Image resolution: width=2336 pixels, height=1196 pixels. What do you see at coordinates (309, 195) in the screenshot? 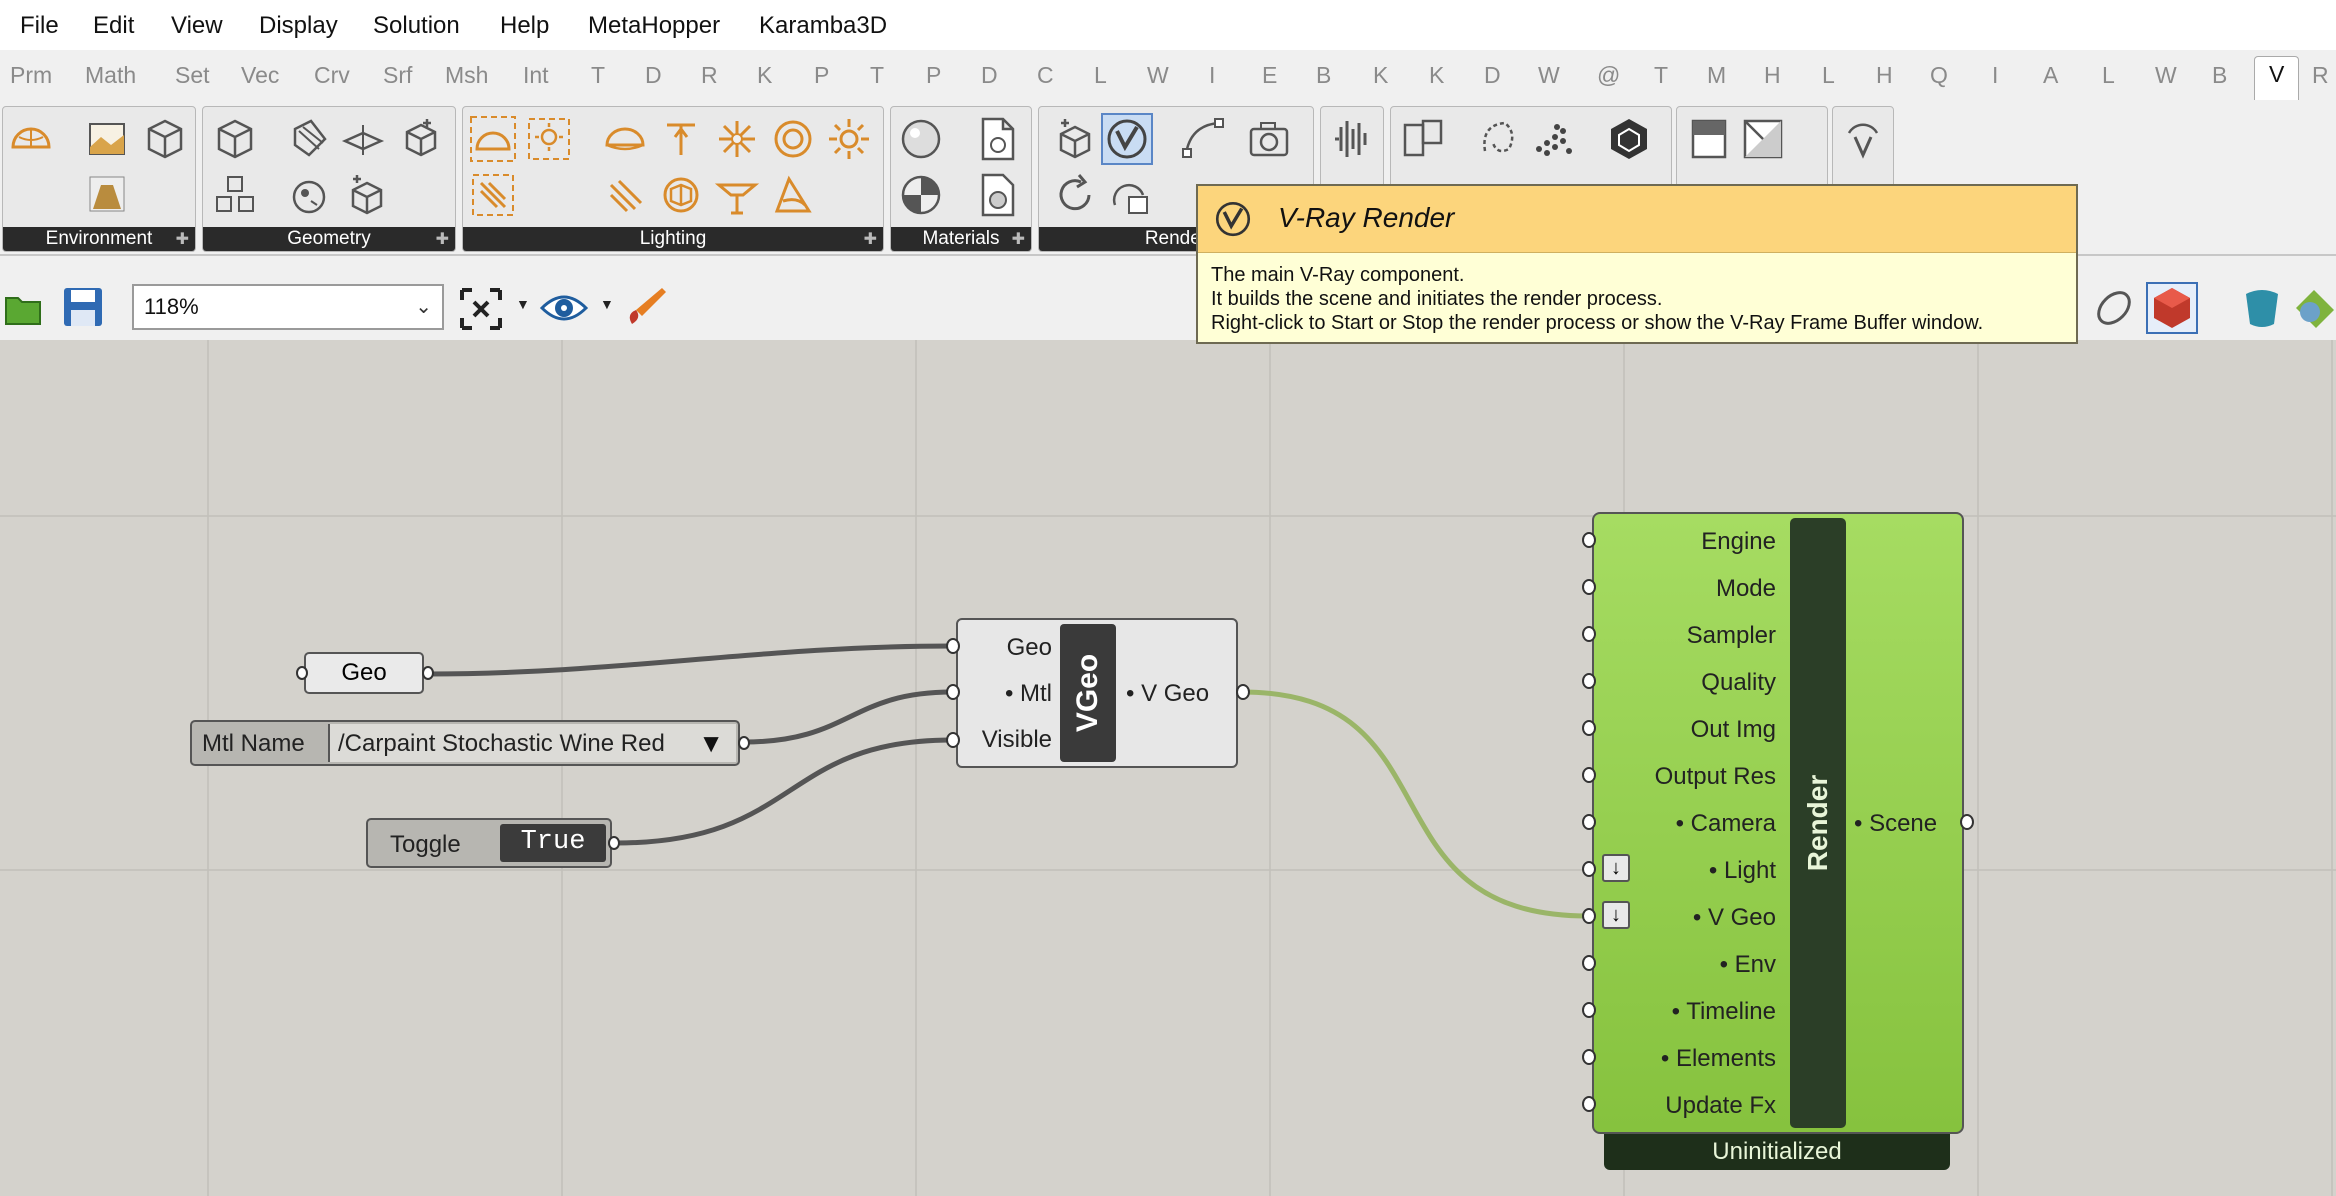
I see `fur-icon` at bounding box center [309, 195].